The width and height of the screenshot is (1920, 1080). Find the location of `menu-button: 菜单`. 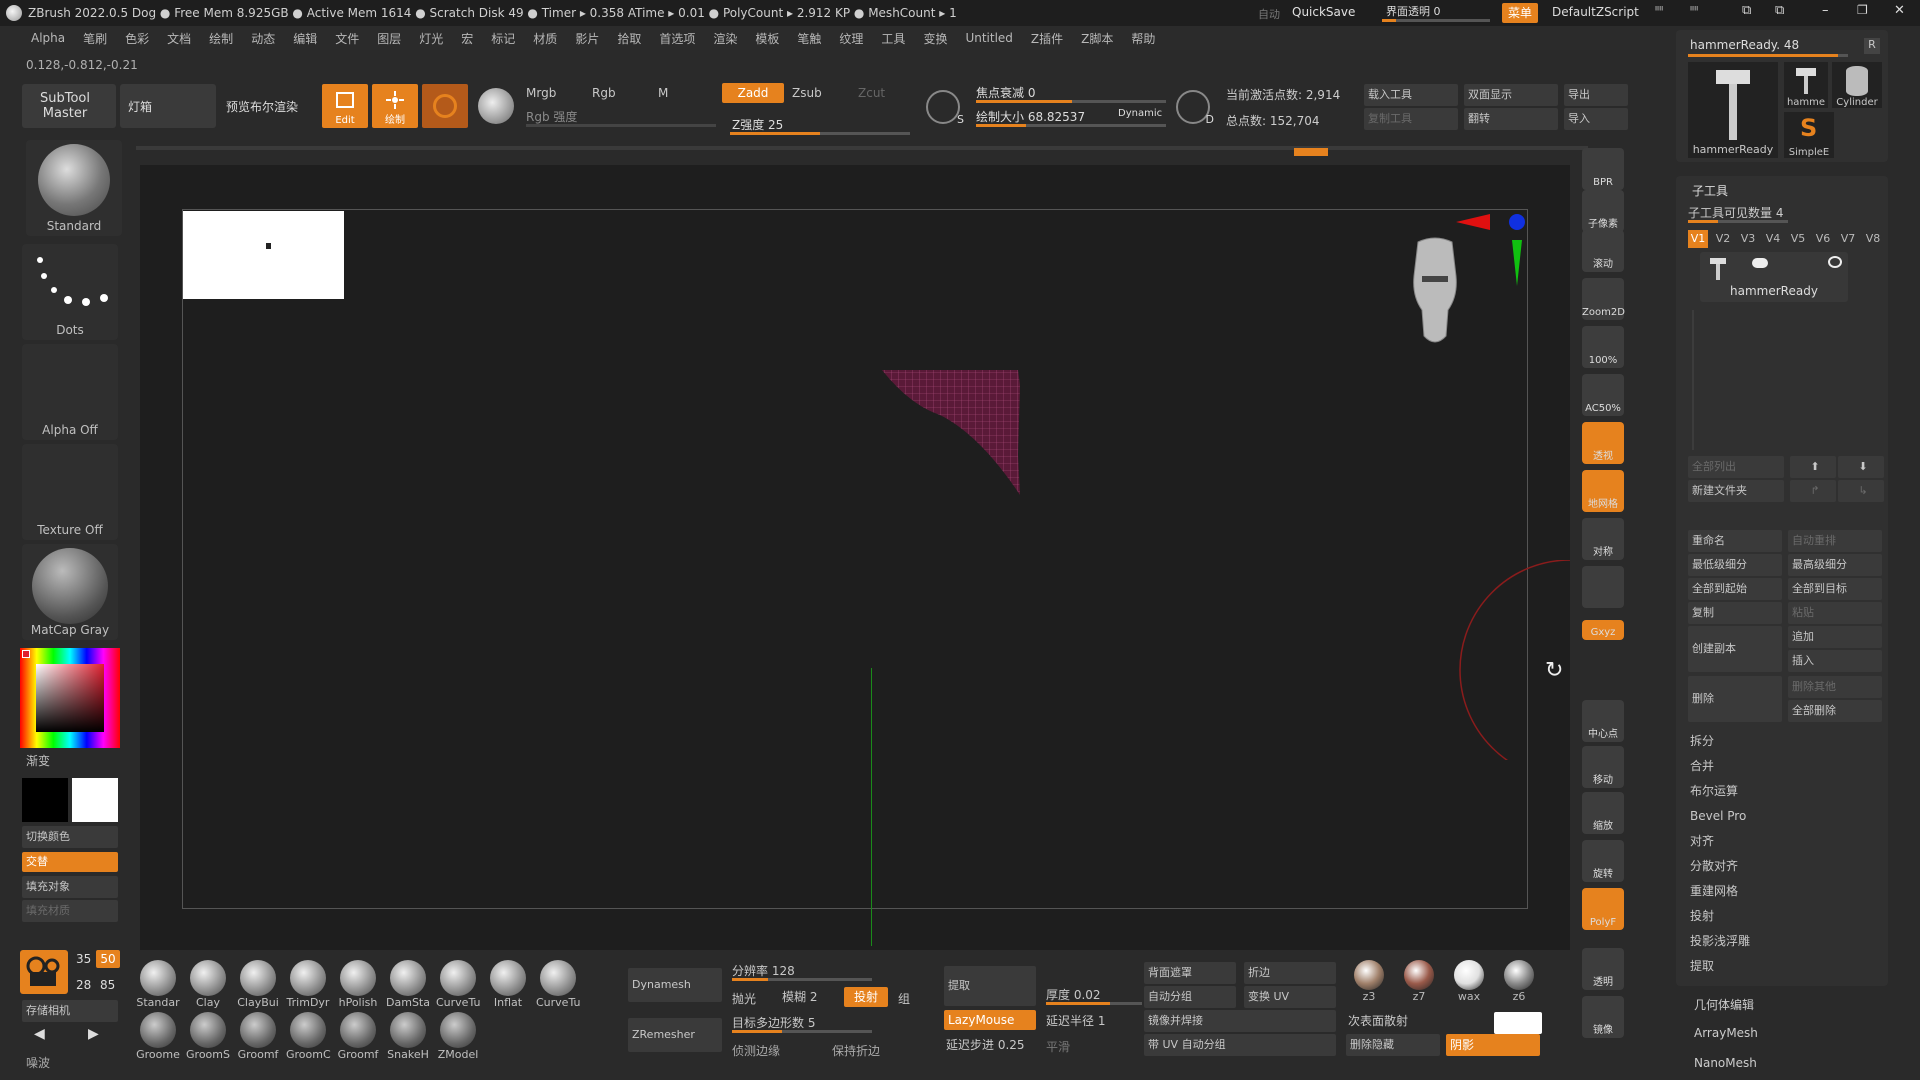

menu-button: 菜单 is located at coordinates (1520, 13).